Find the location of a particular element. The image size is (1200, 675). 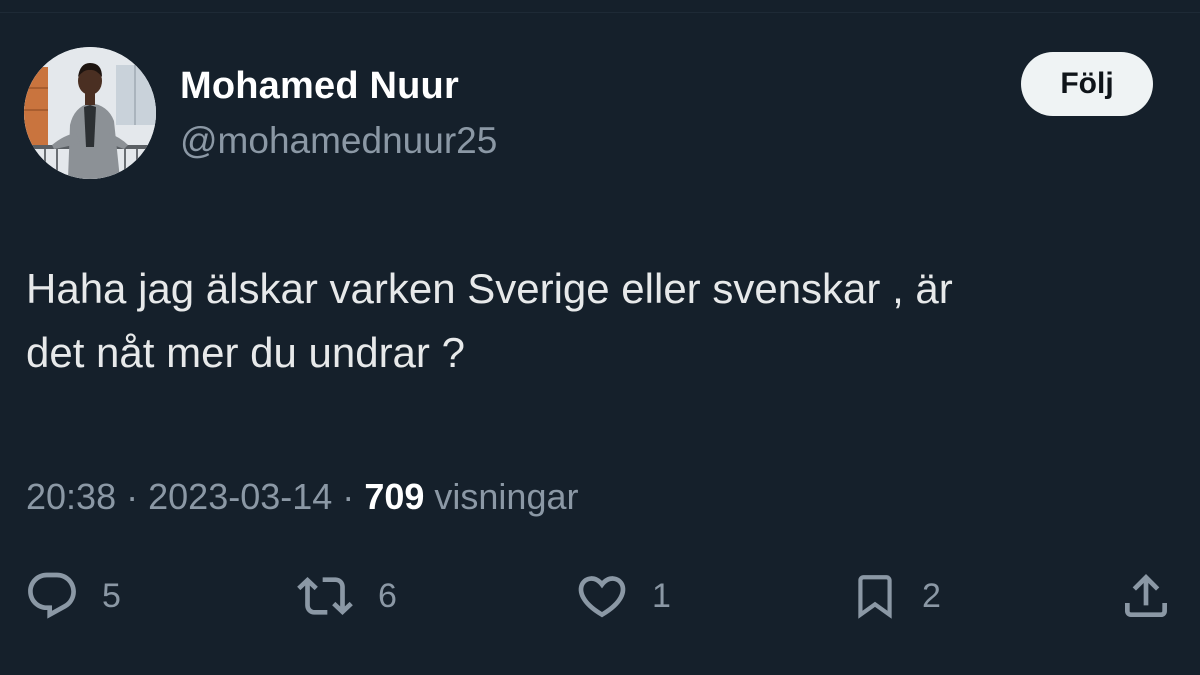

follow-button: Följ is located at coordinates (1087, 84).